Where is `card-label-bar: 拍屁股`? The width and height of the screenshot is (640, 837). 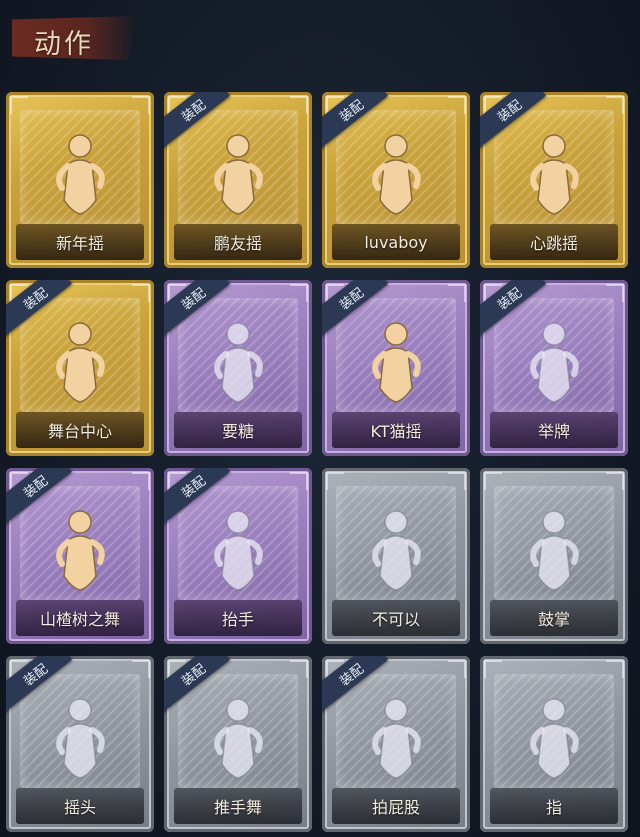
card-label-bar: 拍屁股 is located at coordinates (396, 806).